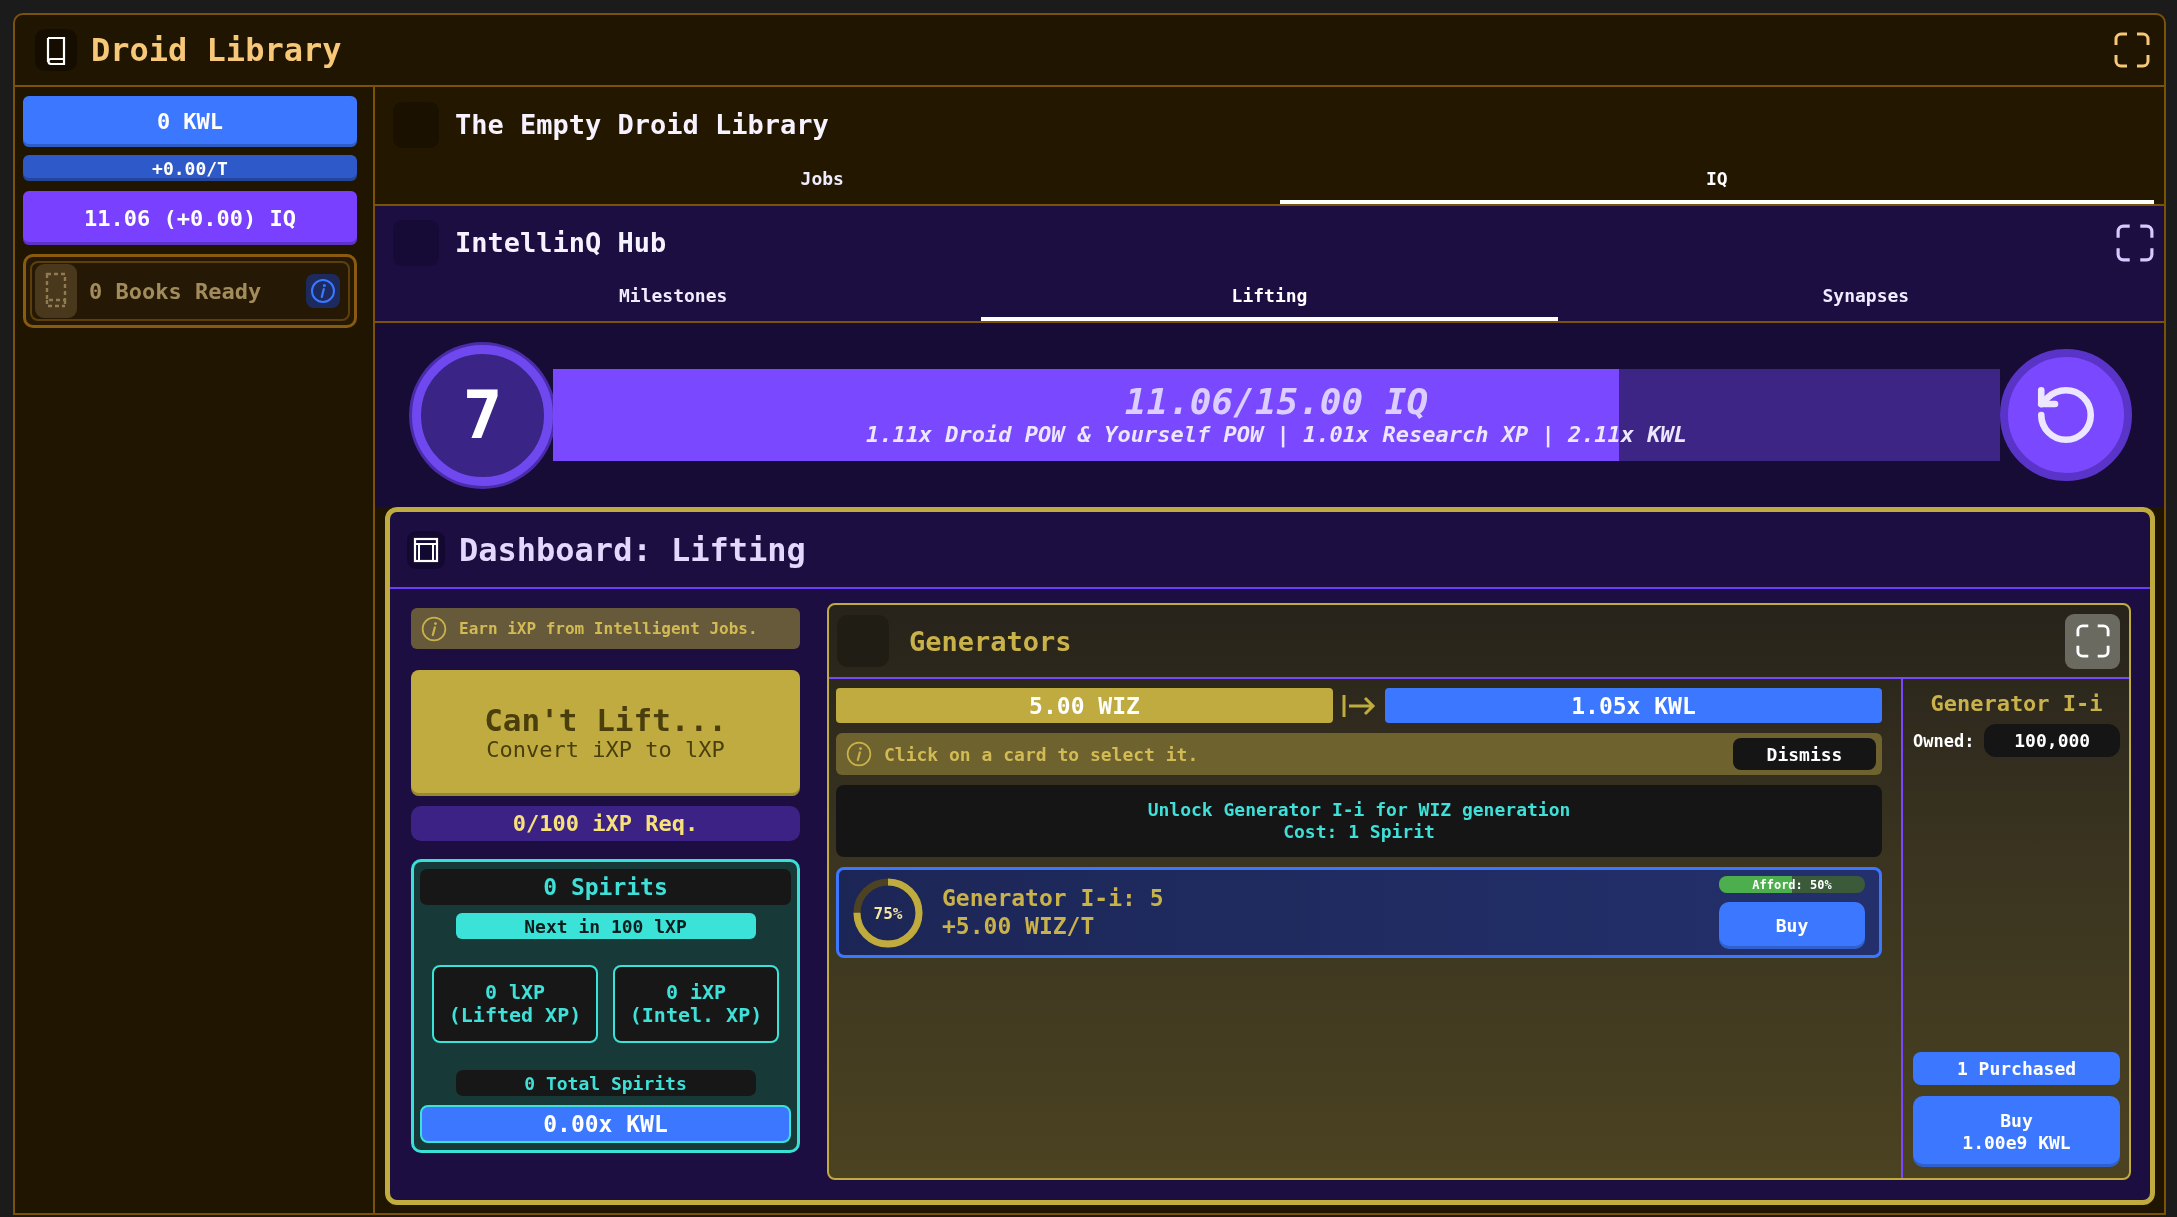 The height and width of the screenshot is (1217, 2177). I want to click on owned-label: Owned:, so click(1944, 740).